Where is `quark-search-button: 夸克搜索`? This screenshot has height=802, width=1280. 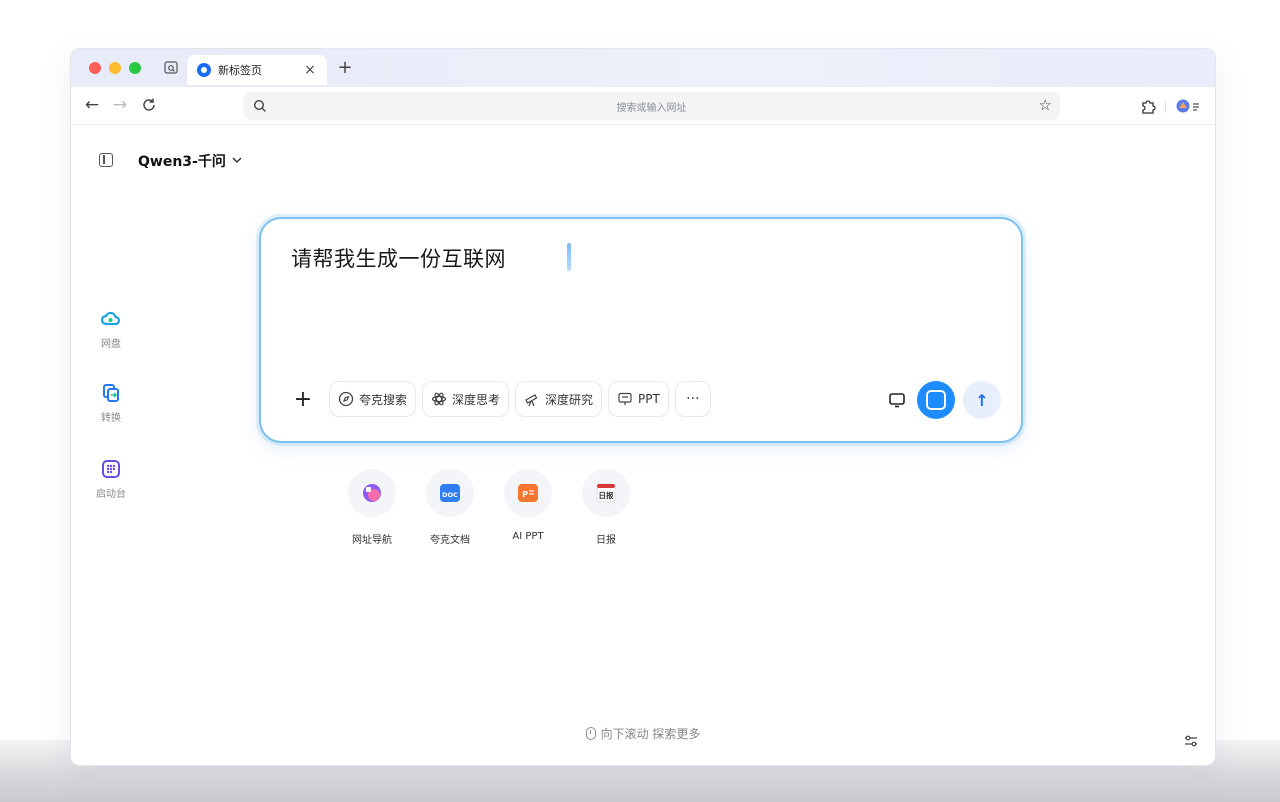 quark-search-button: 夸克搜索 is located at coordinates (373, 399).